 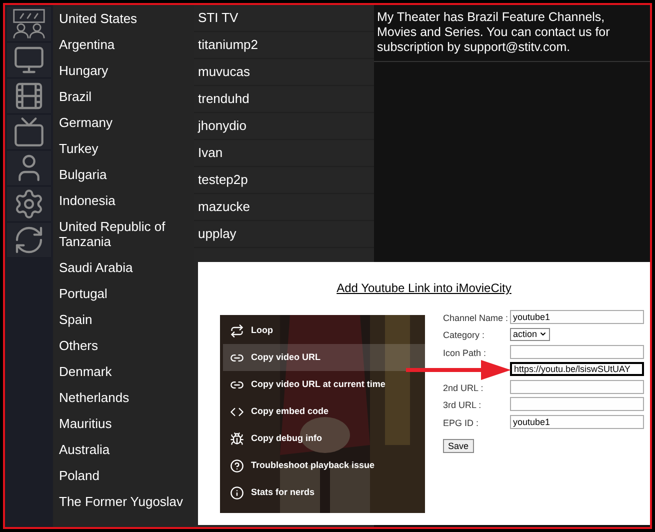 What do you see at coordinates (324, 330) in the screenshot?
I see `video-menu-item: Loop` at bounding box center [324, 330].